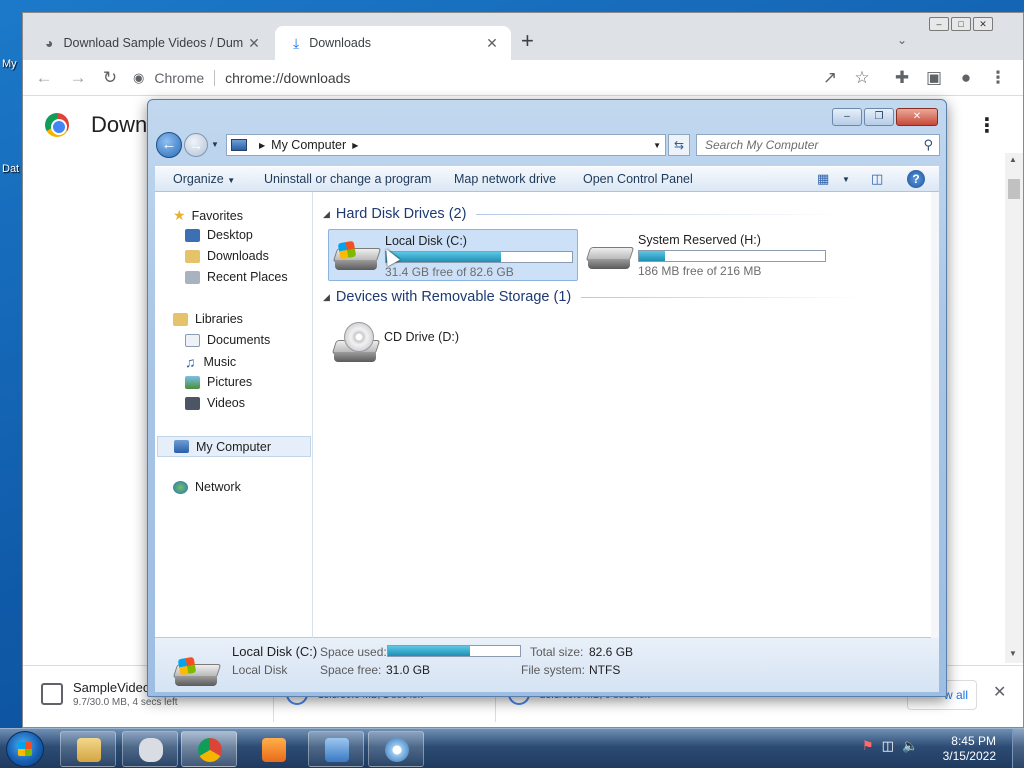 The width and height of the screenshot is (1024, 768). What do you see at coordinates (999, 692) in the screenshot?
I see `close-shelf-icon: ✕` at bounding box center [999, 692].